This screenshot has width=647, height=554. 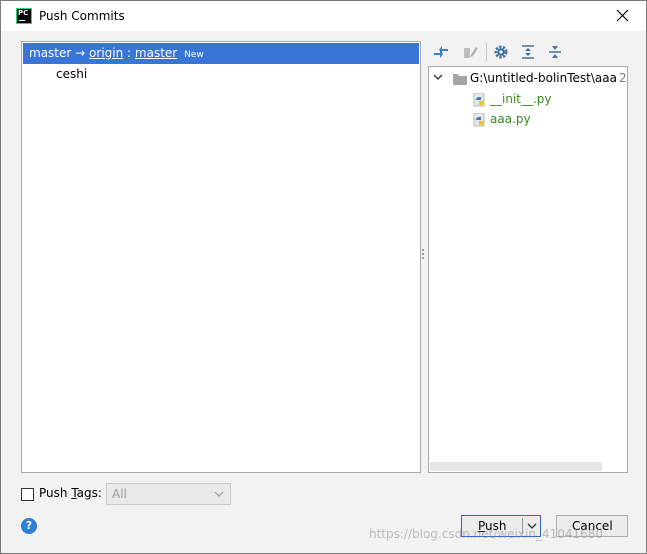 I want to click on remote-branch-link: master, so click(x=156, y=53).